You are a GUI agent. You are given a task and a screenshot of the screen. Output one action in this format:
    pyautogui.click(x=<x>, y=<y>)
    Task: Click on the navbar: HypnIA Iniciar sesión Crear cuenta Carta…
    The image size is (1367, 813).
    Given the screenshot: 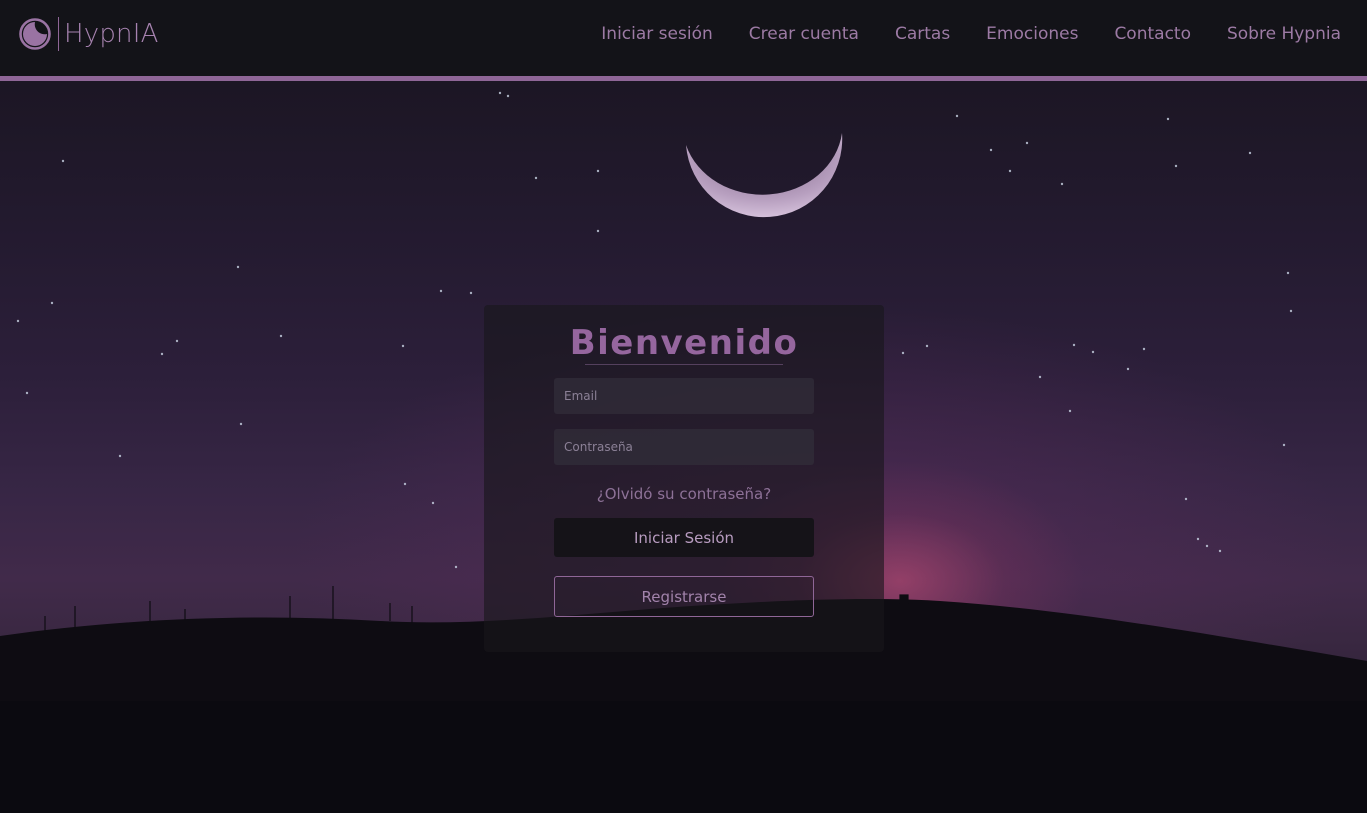 What is the action you would take?
    pyautogui.click(x=683, y=38)
    